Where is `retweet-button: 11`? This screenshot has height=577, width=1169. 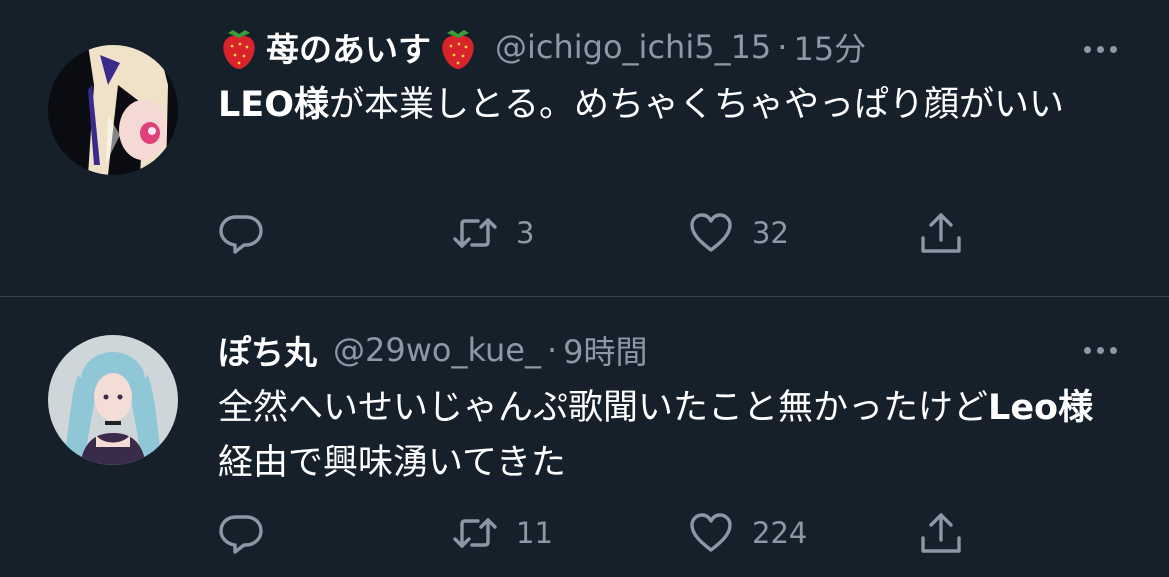
retweet-button: 11 is located at coordinates (502, 533).